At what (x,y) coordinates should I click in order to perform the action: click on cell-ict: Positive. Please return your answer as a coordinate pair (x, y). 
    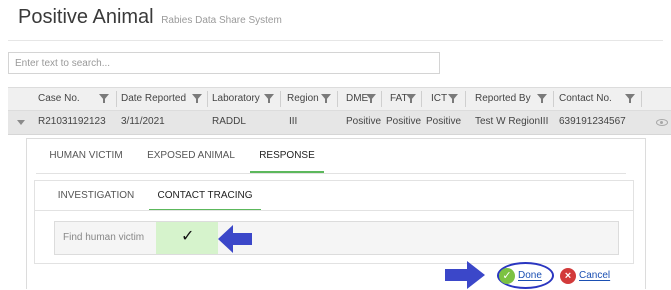
    Looking at the image, I should click on (444, 121).